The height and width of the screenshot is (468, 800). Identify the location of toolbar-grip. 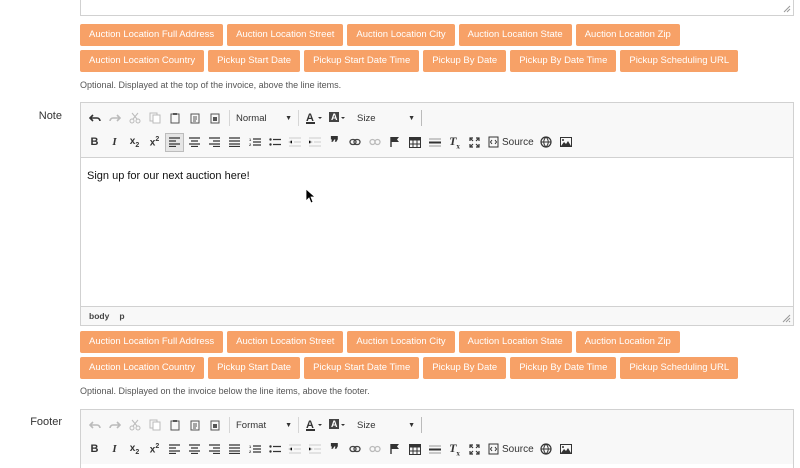
(421, 425).